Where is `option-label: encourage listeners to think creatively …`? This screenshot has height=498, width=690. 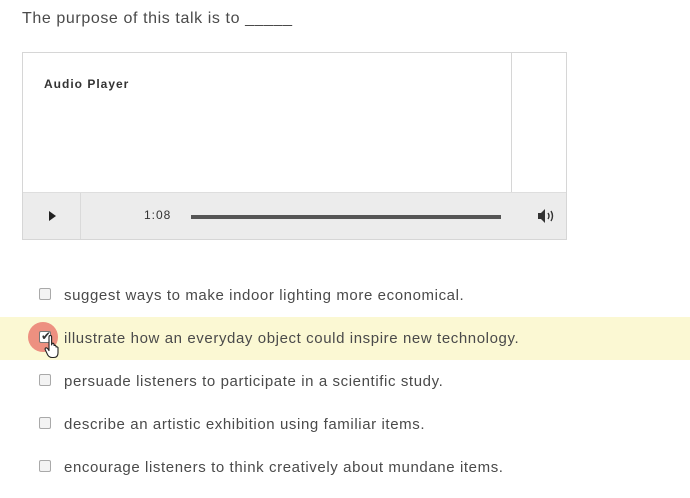
option-label: encourage listeners to think creatively … is located at coordinates (284, 467).